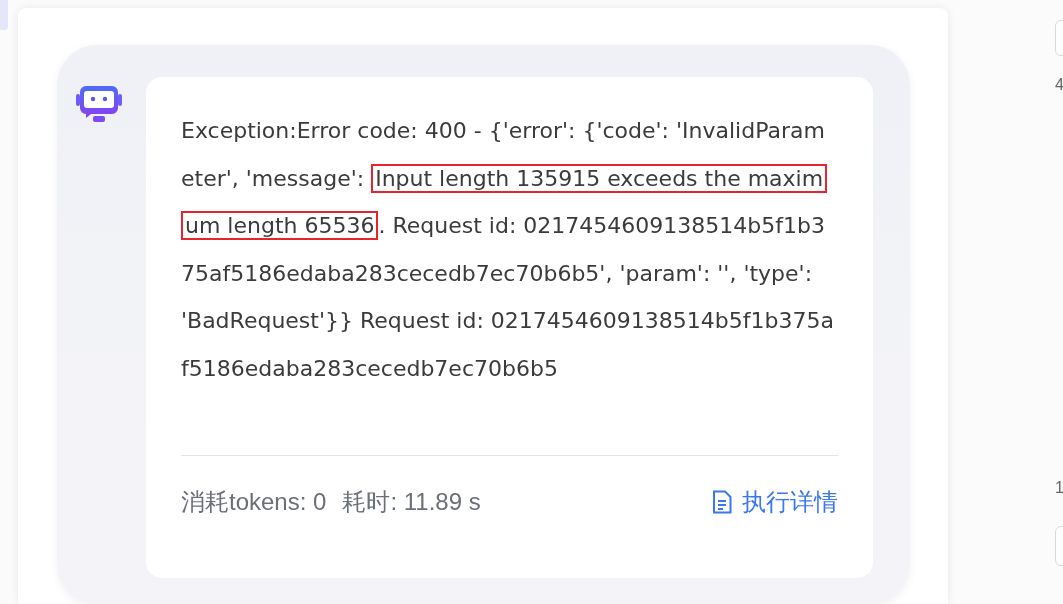 Image resolution: width=1063 pixels, height=604 pixels. Describe the element at coordinates (411, 501) in the screenshot. I see `duration-label: 耗时: 11.89 s` at that location.